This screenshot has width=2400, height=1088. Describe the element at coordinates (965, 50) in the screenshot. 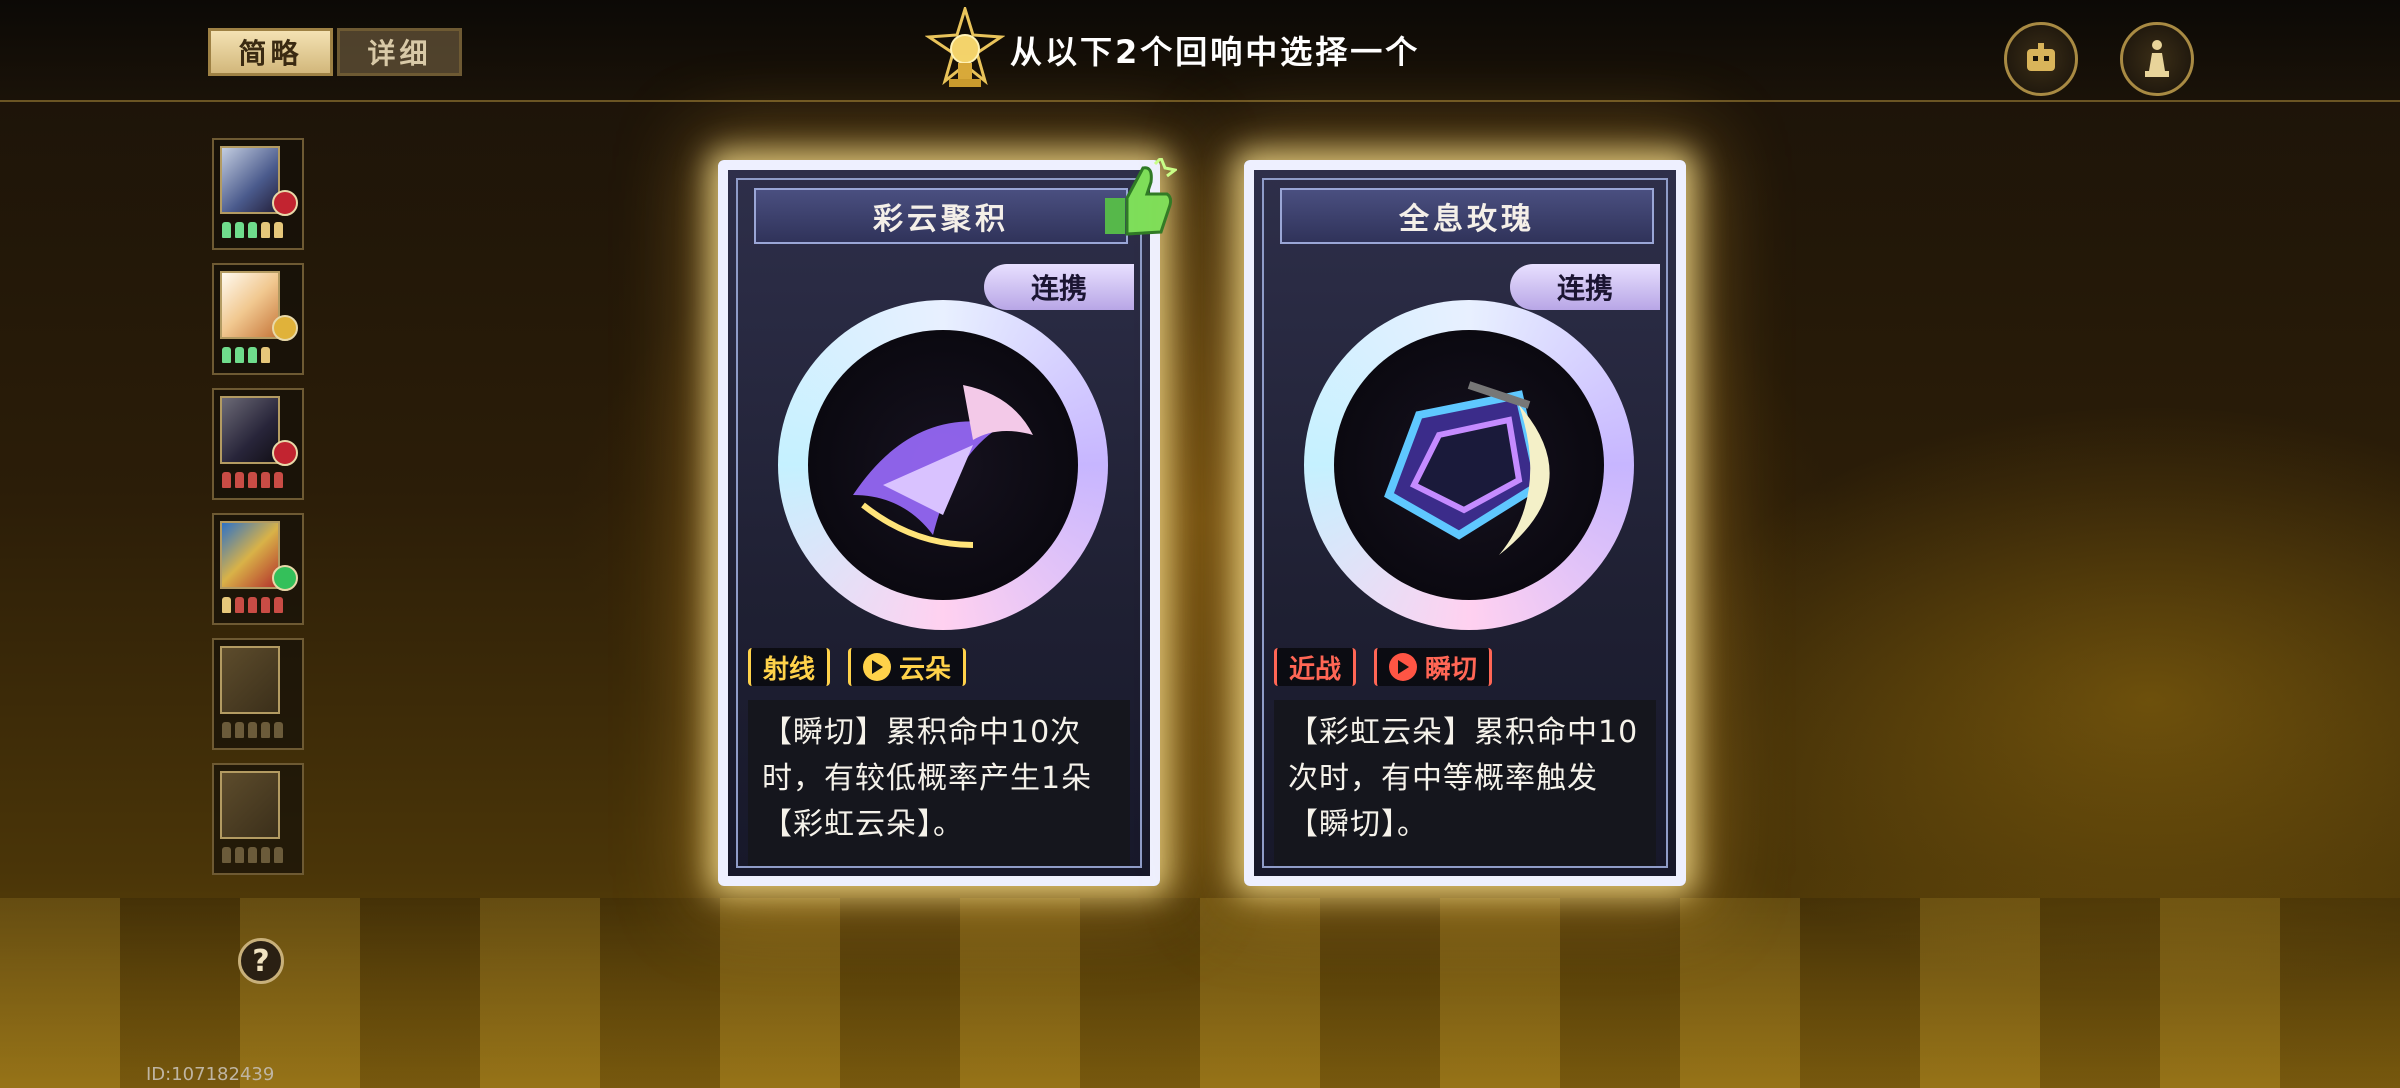

I see `trophy-icon` at that location.